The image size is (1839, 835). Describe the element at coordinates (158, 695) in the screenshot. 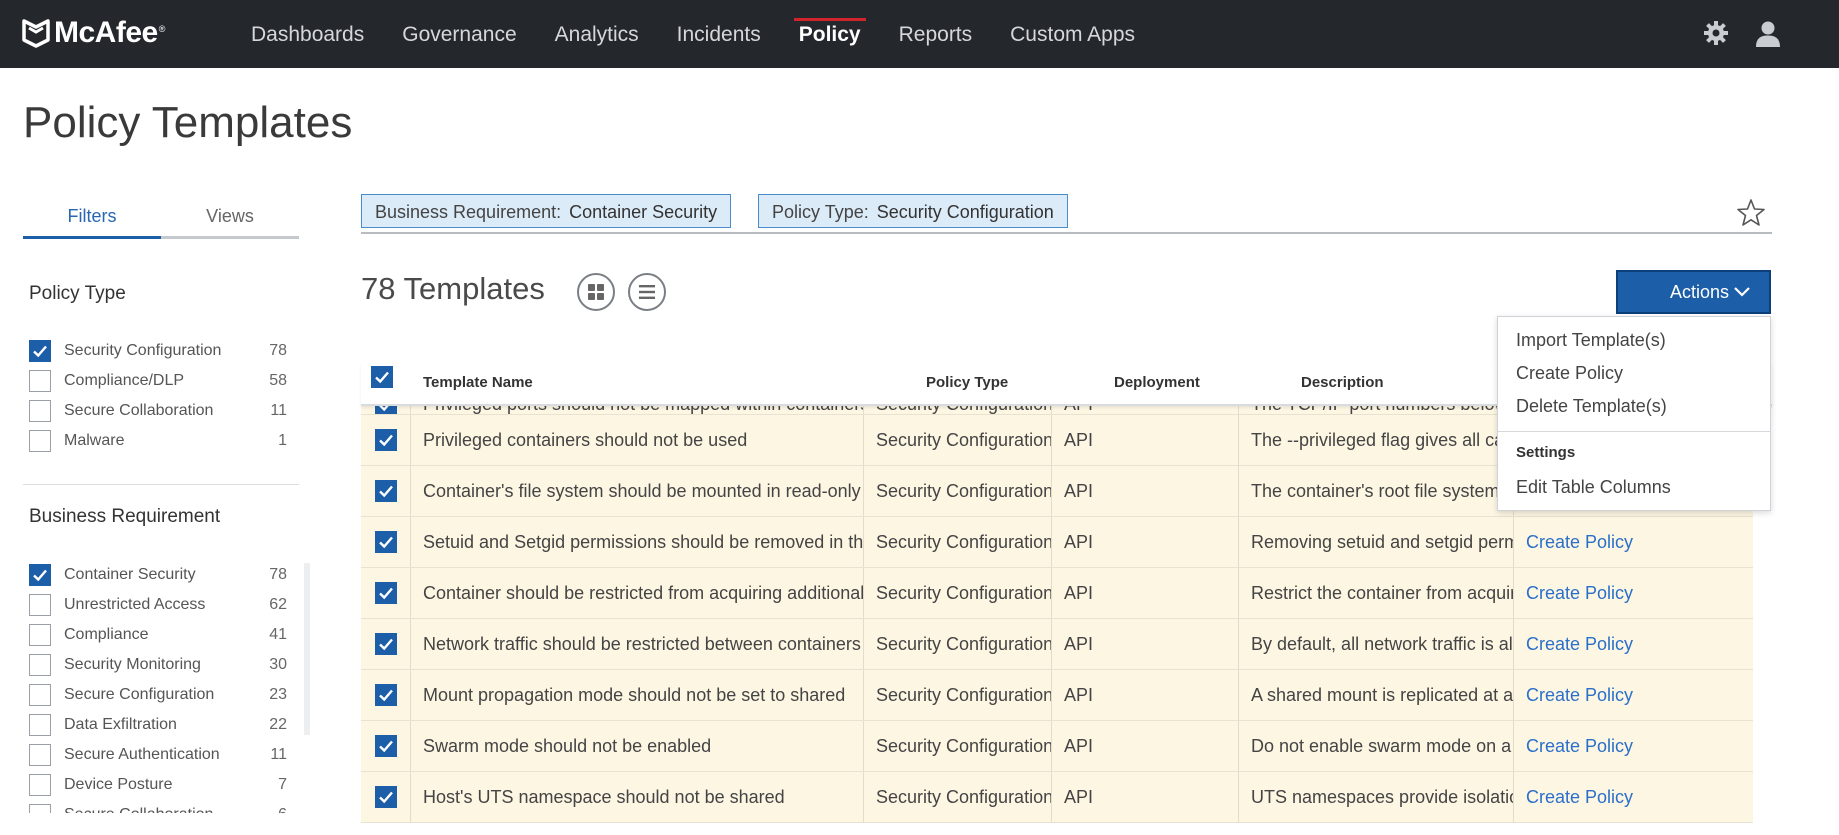

I see `filter-option-secure-configuration: Secure Configuration 23` at that location.